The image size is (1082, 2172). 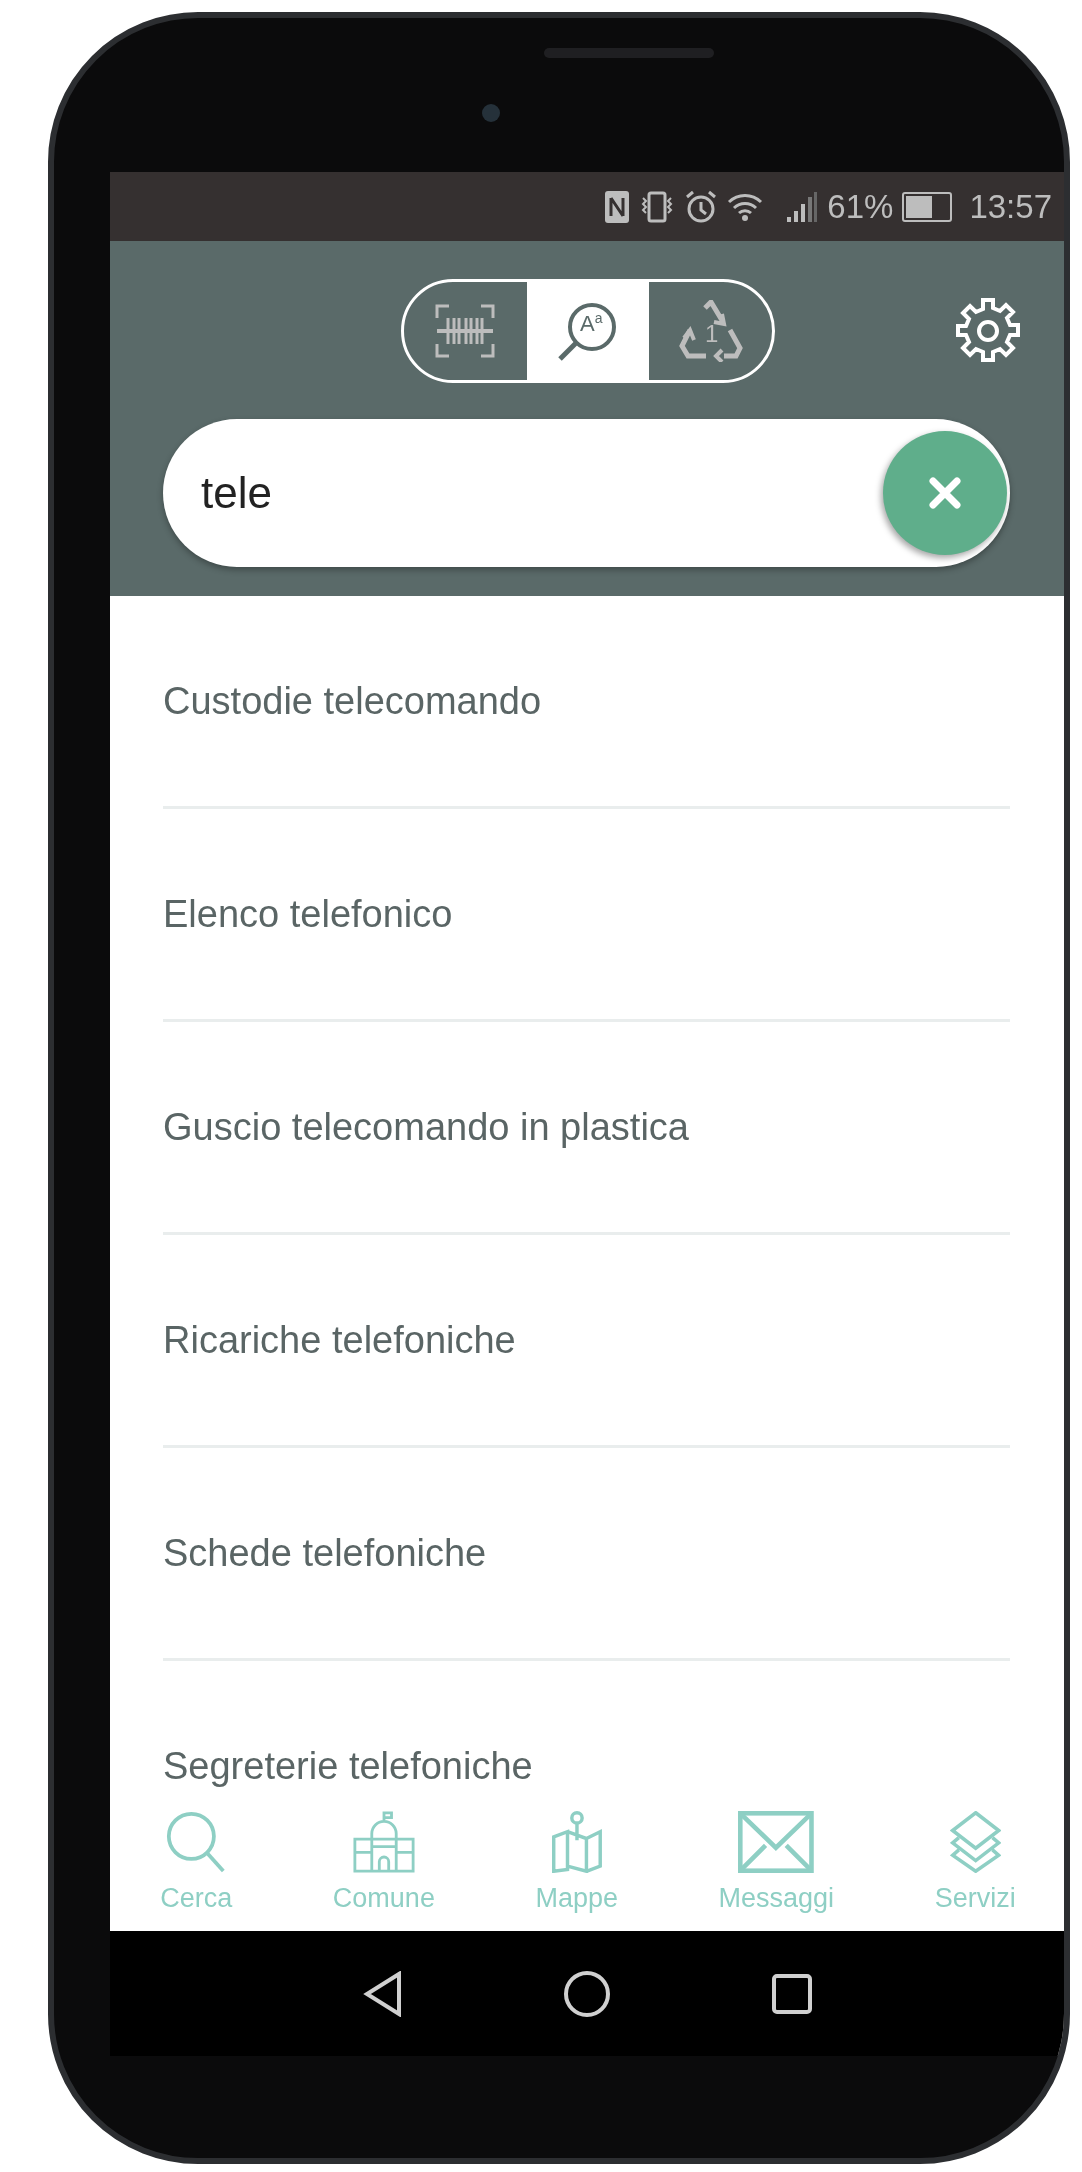 What do you see at coordinates (576, 1841) in the screenshot?
I see `map-pin-icon` at bounding box center [576, 1841].